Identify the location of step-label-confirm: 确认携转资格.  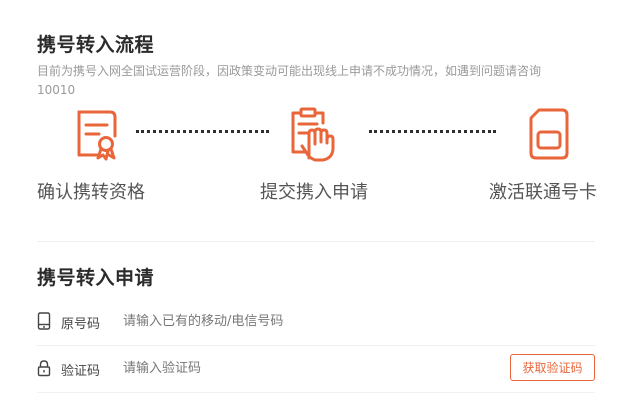
(91, 192).